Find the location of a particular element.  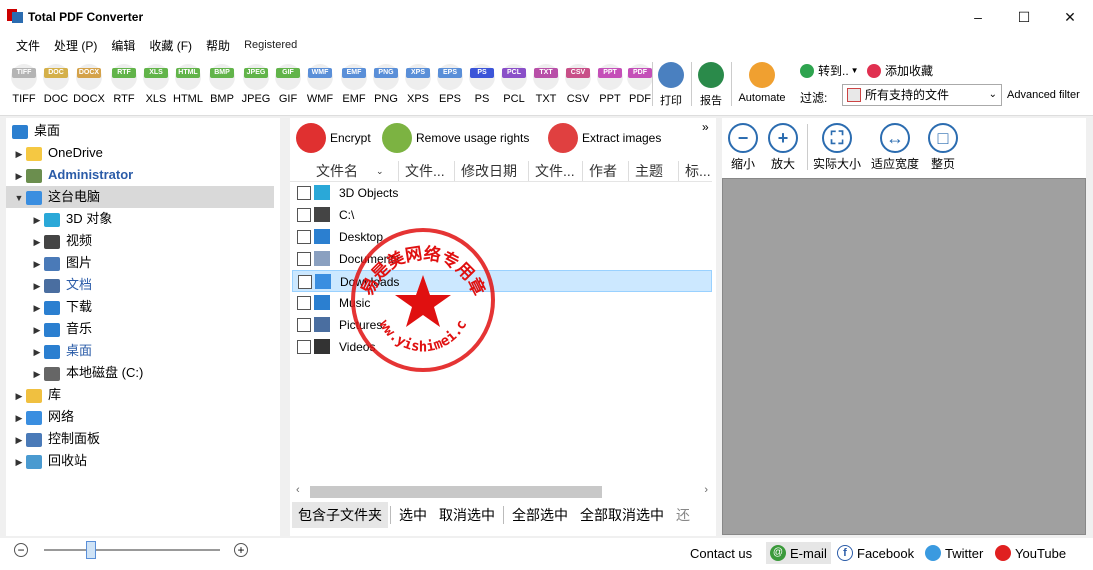

twitter-link: Twitter is located at coordinates (954, 553).